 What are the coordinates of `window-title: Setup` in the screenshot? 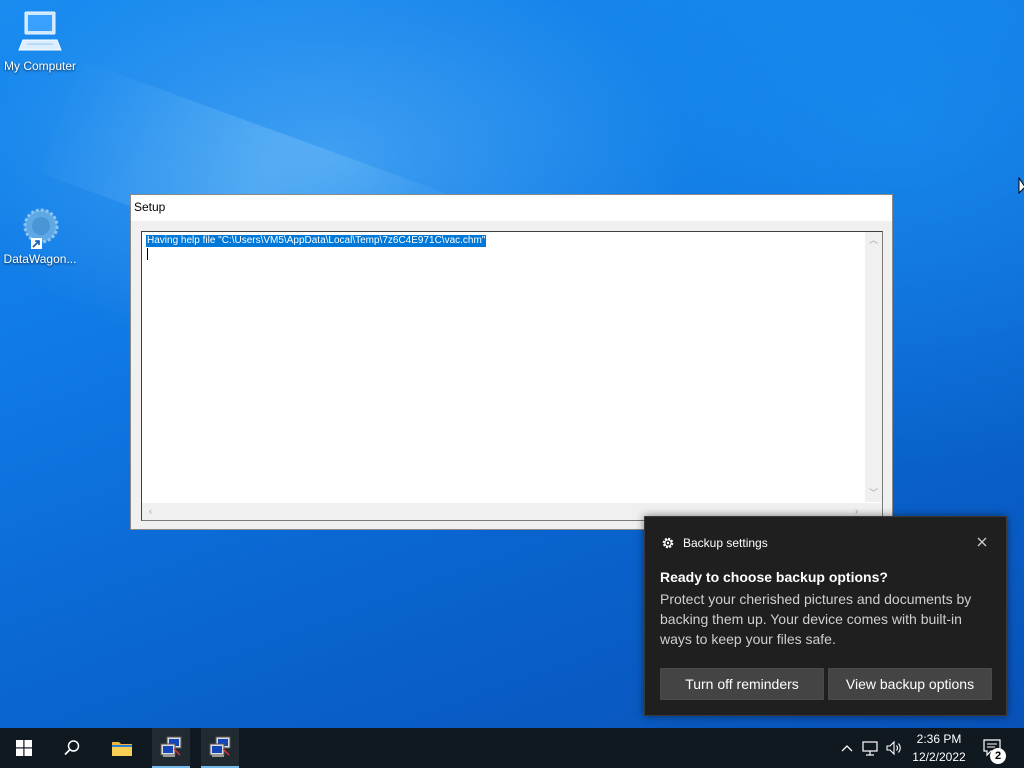 It's located at (150, 207).